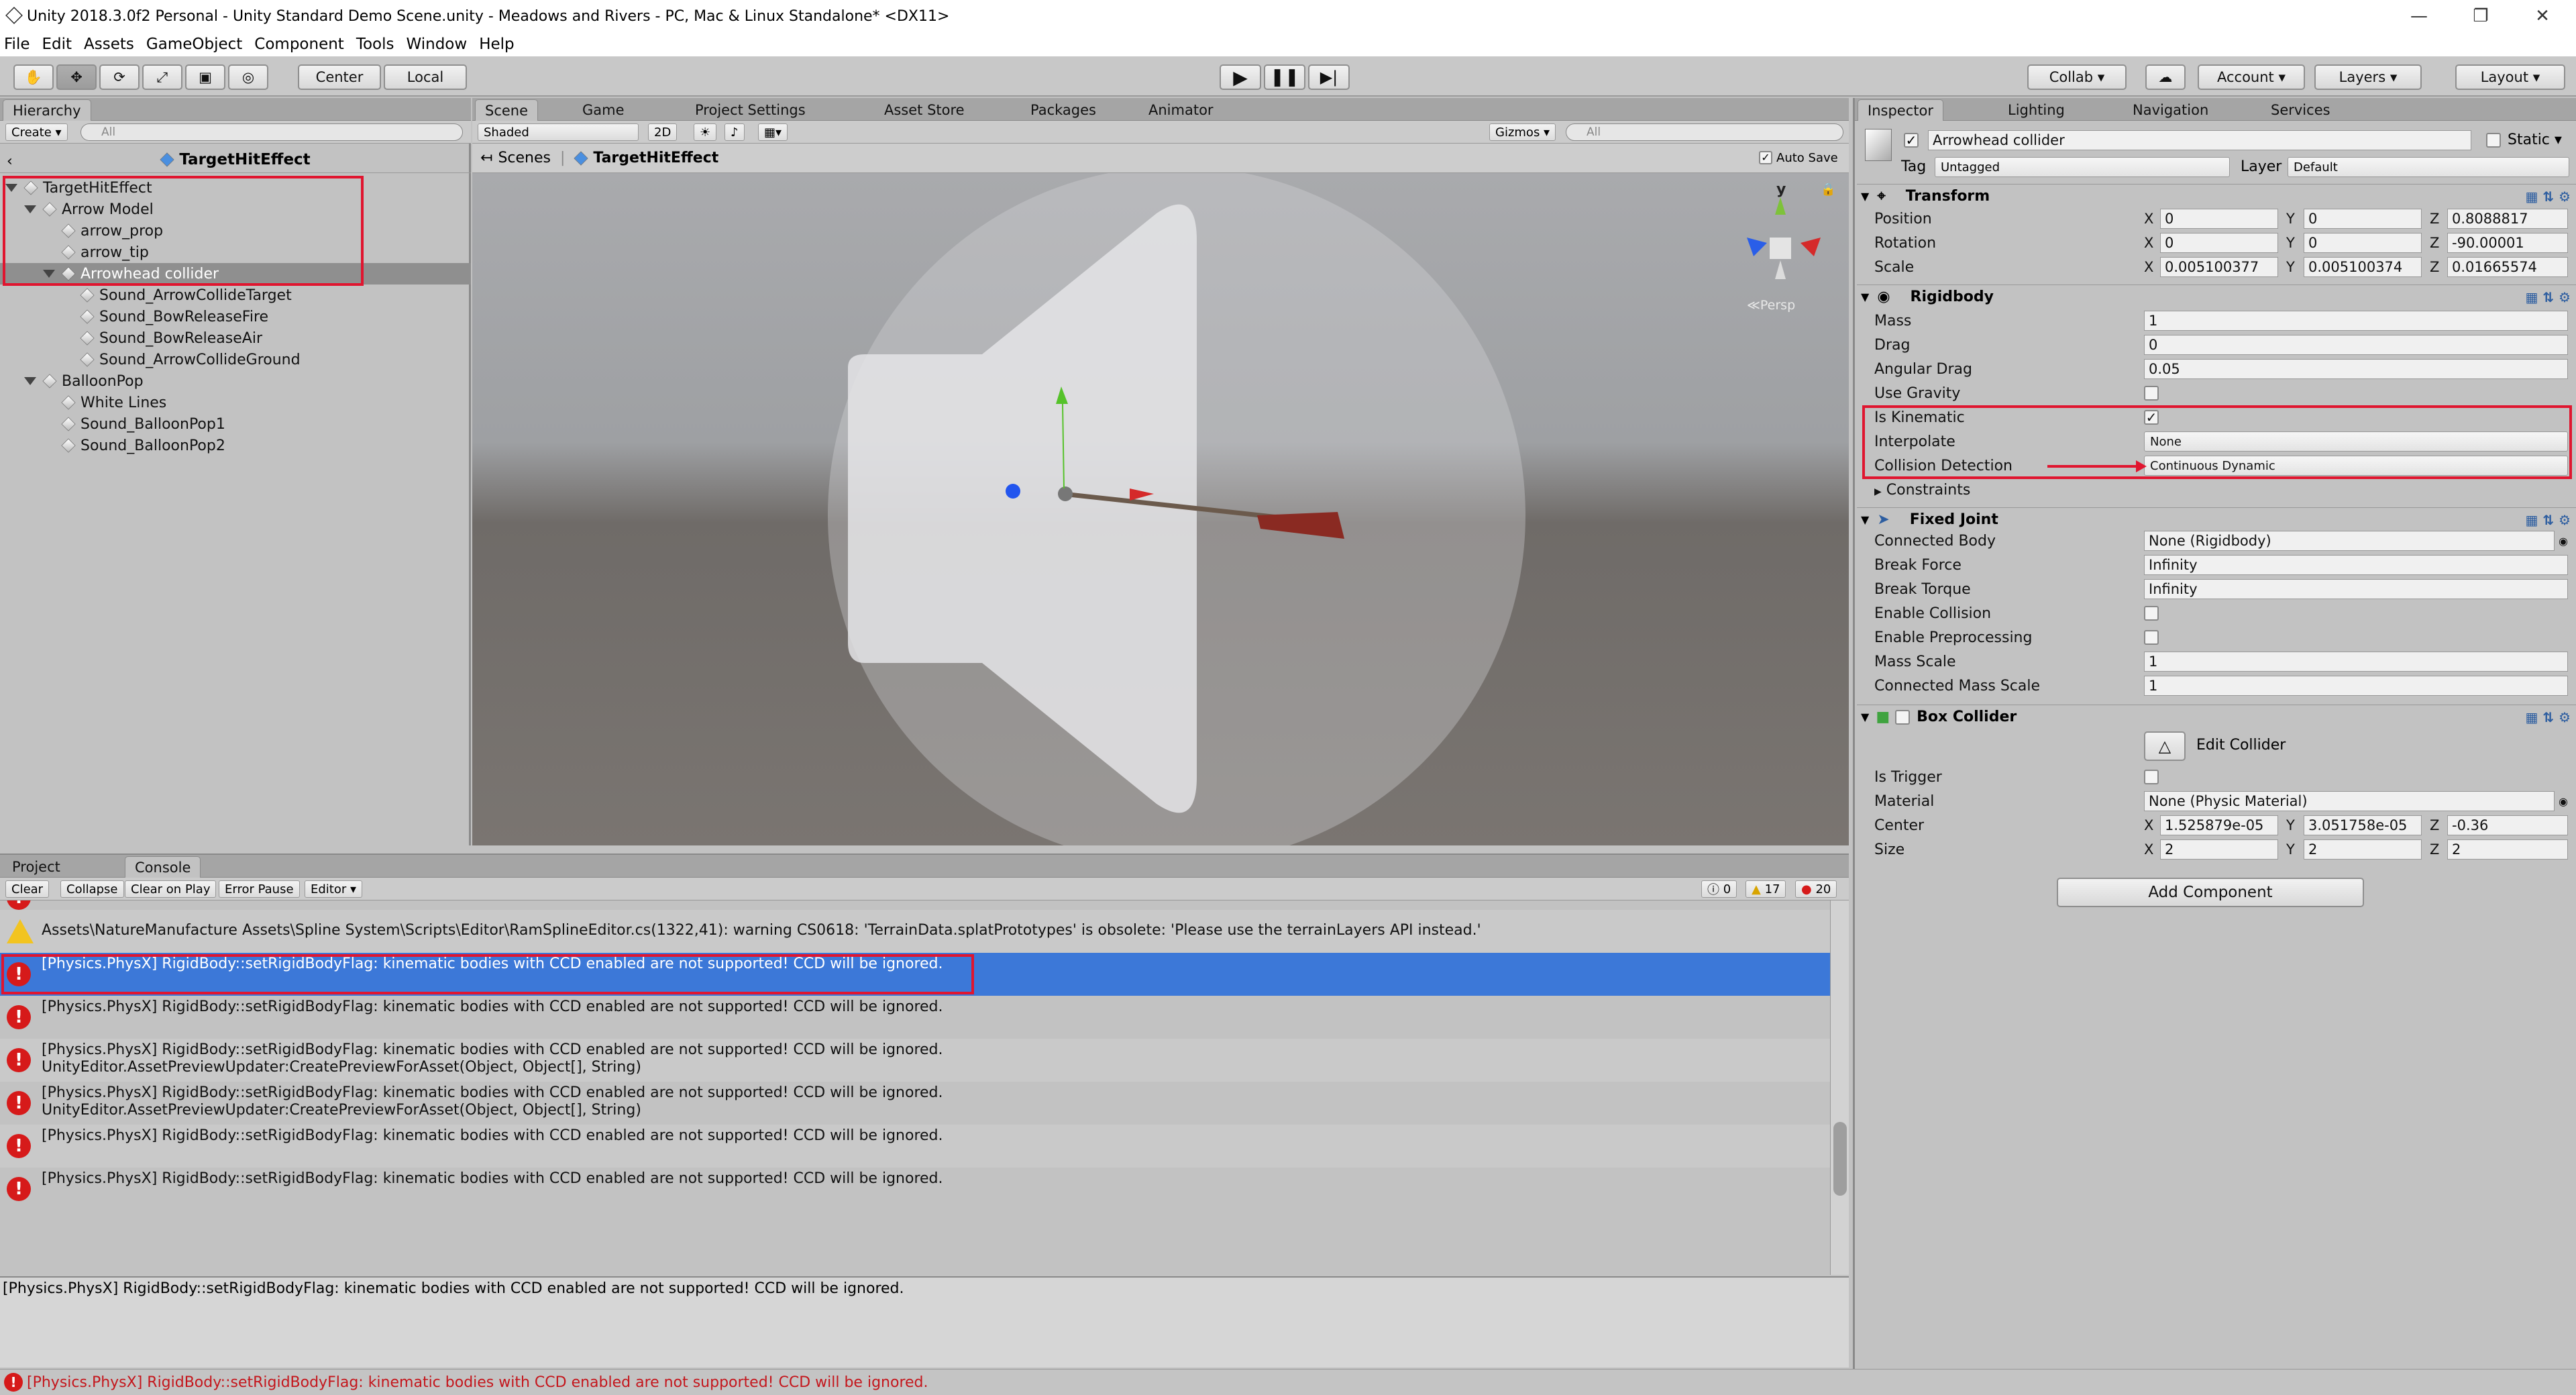 The width and height of the screenshot is (2576, 1395). I want to click on position-z-field: 0.8088817, so click(2507, 219).